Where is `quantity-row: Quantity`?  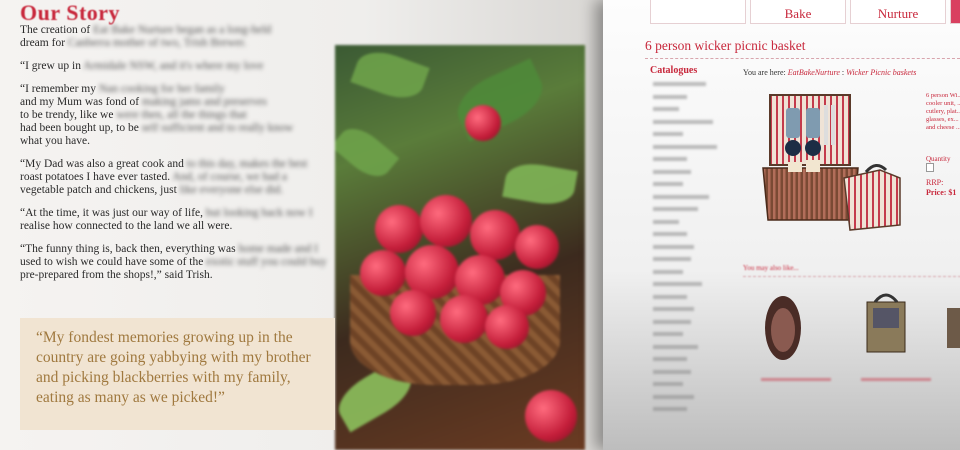
quantity-row: Quantity is located at coordinates (943, 163).